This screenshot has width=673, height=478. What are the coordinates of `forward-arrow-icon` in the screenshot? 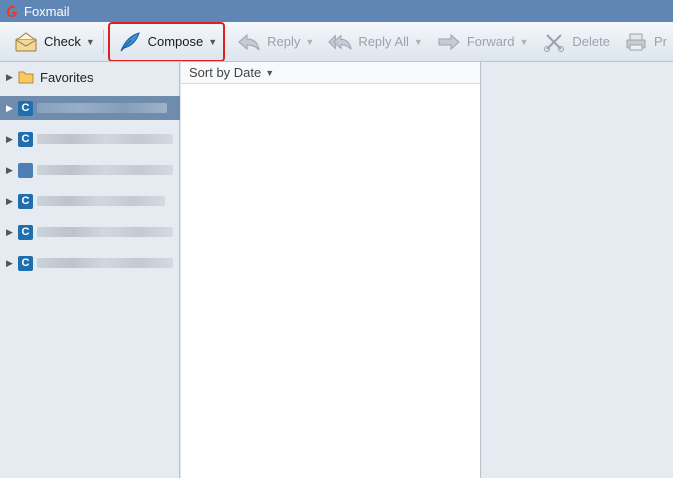 It's located at (449, 42).